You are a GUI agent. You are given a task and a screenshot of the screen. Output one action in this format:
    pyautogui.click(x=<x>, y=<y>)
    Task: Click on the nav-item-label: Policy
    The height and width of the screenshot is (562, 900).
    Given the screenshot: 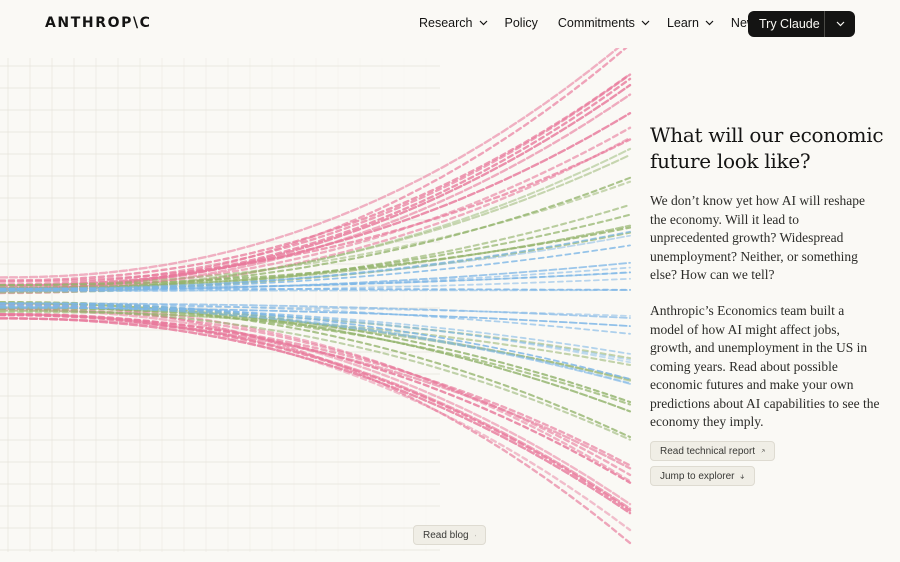 What is the action you would take?
    pyautogui.click(x=521, y=23)
    